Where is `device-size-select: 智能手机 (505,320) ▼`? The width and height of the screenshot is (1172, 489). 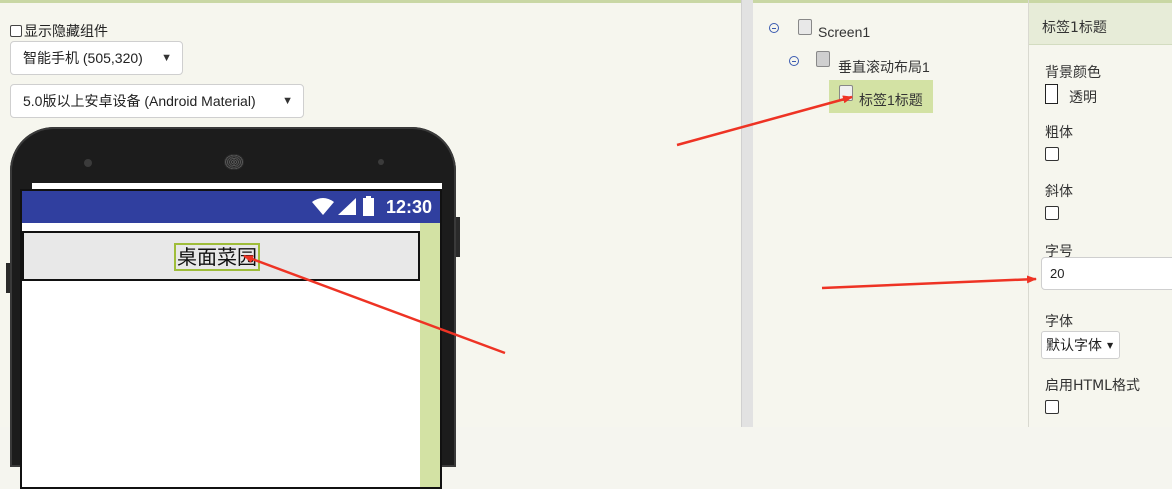
device-size-select: 智能手机 (505,320) ▼ is located at coordinates (96, 58).